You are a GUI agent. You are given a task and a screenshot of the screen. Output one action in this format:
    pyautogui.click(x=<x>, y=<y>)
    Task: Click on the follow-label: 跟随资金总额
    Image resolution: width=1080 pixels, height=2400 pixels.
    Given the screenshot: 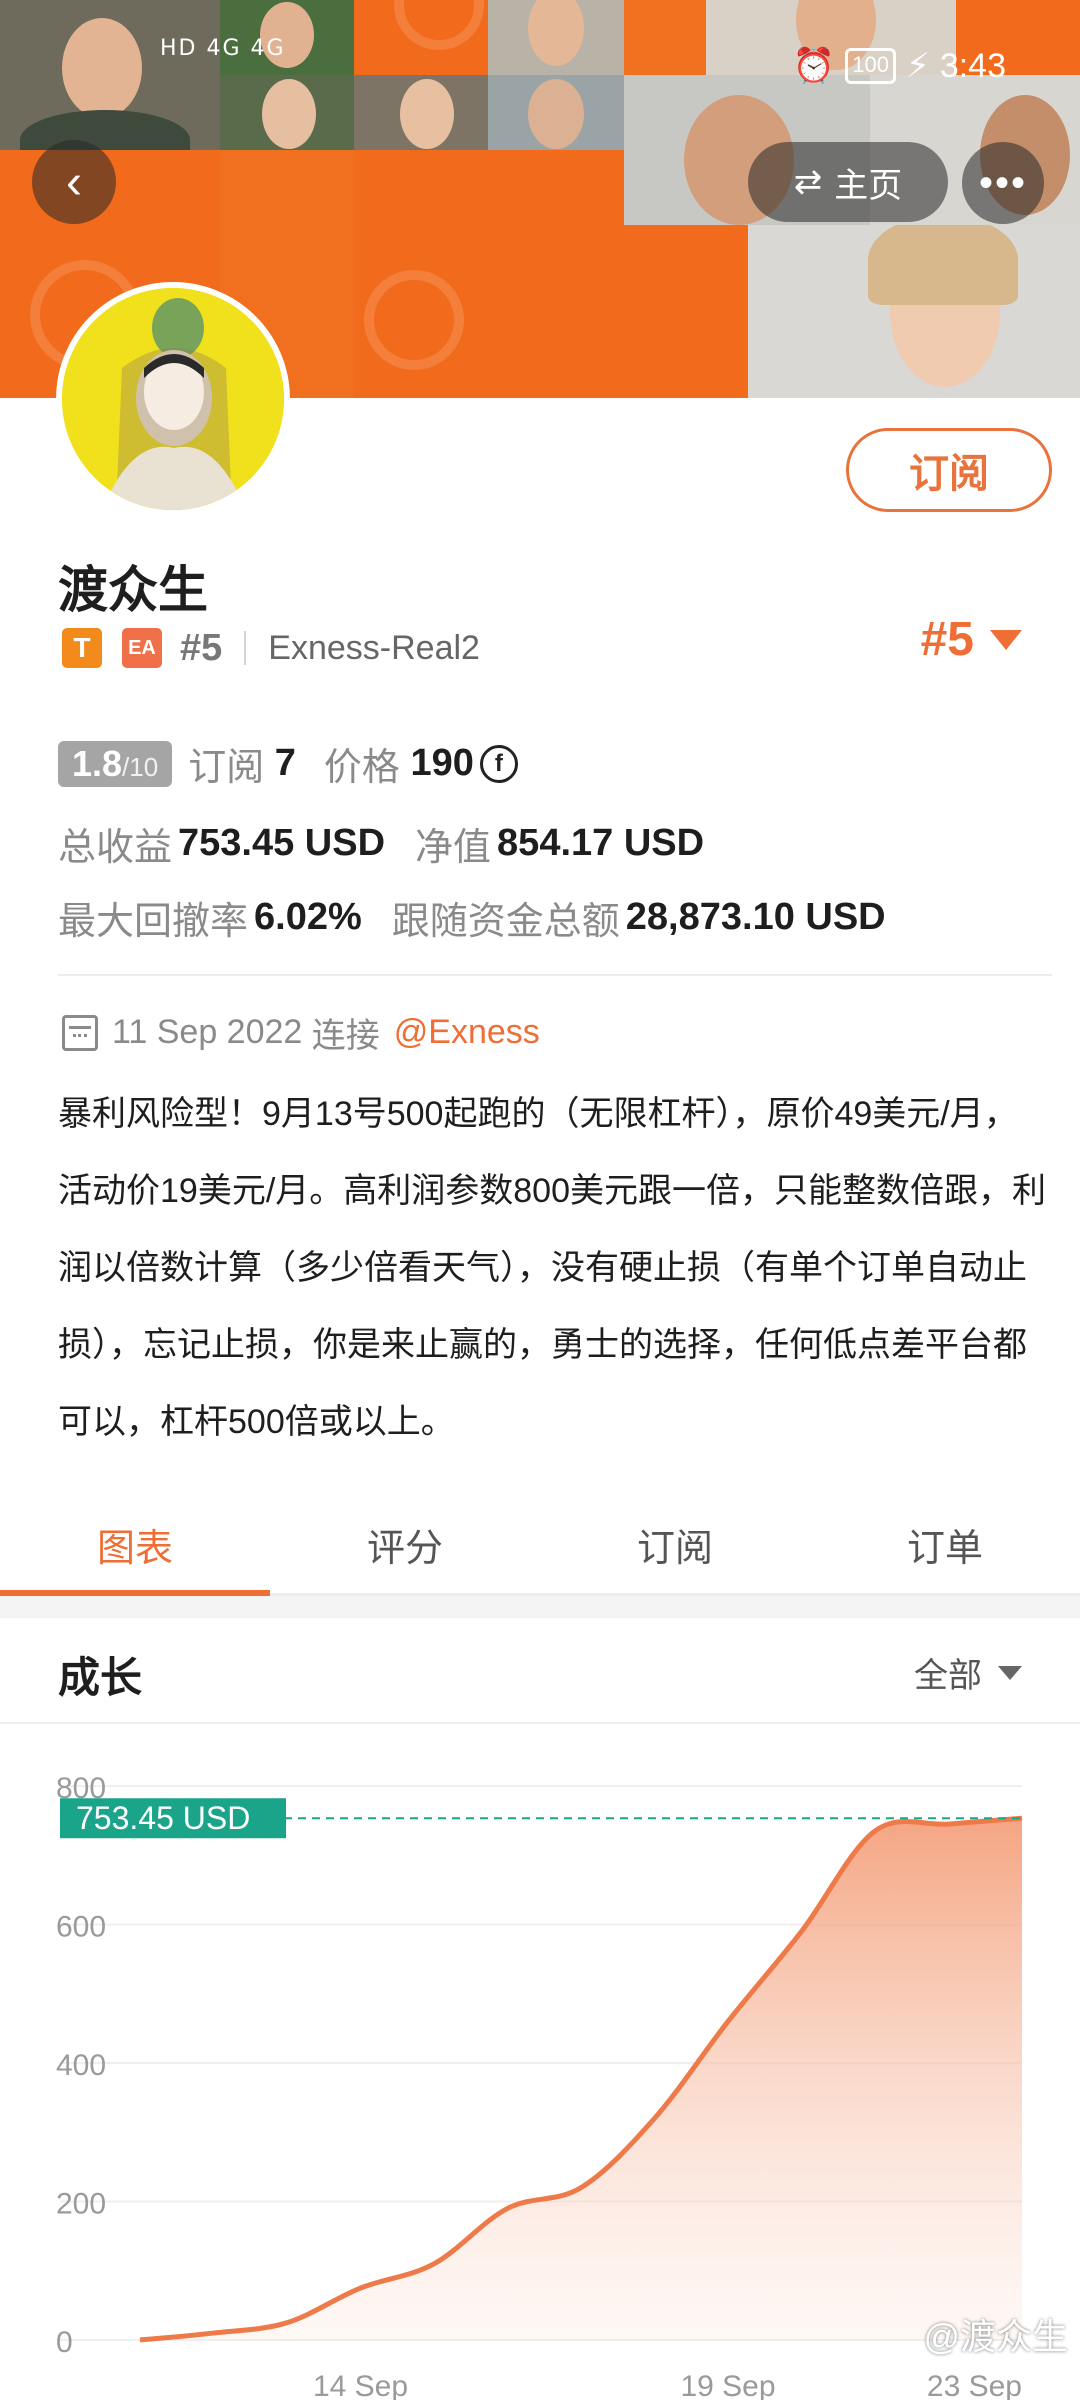 What is the action you would take?
    pyautogui.click(x=505, y=922)
    